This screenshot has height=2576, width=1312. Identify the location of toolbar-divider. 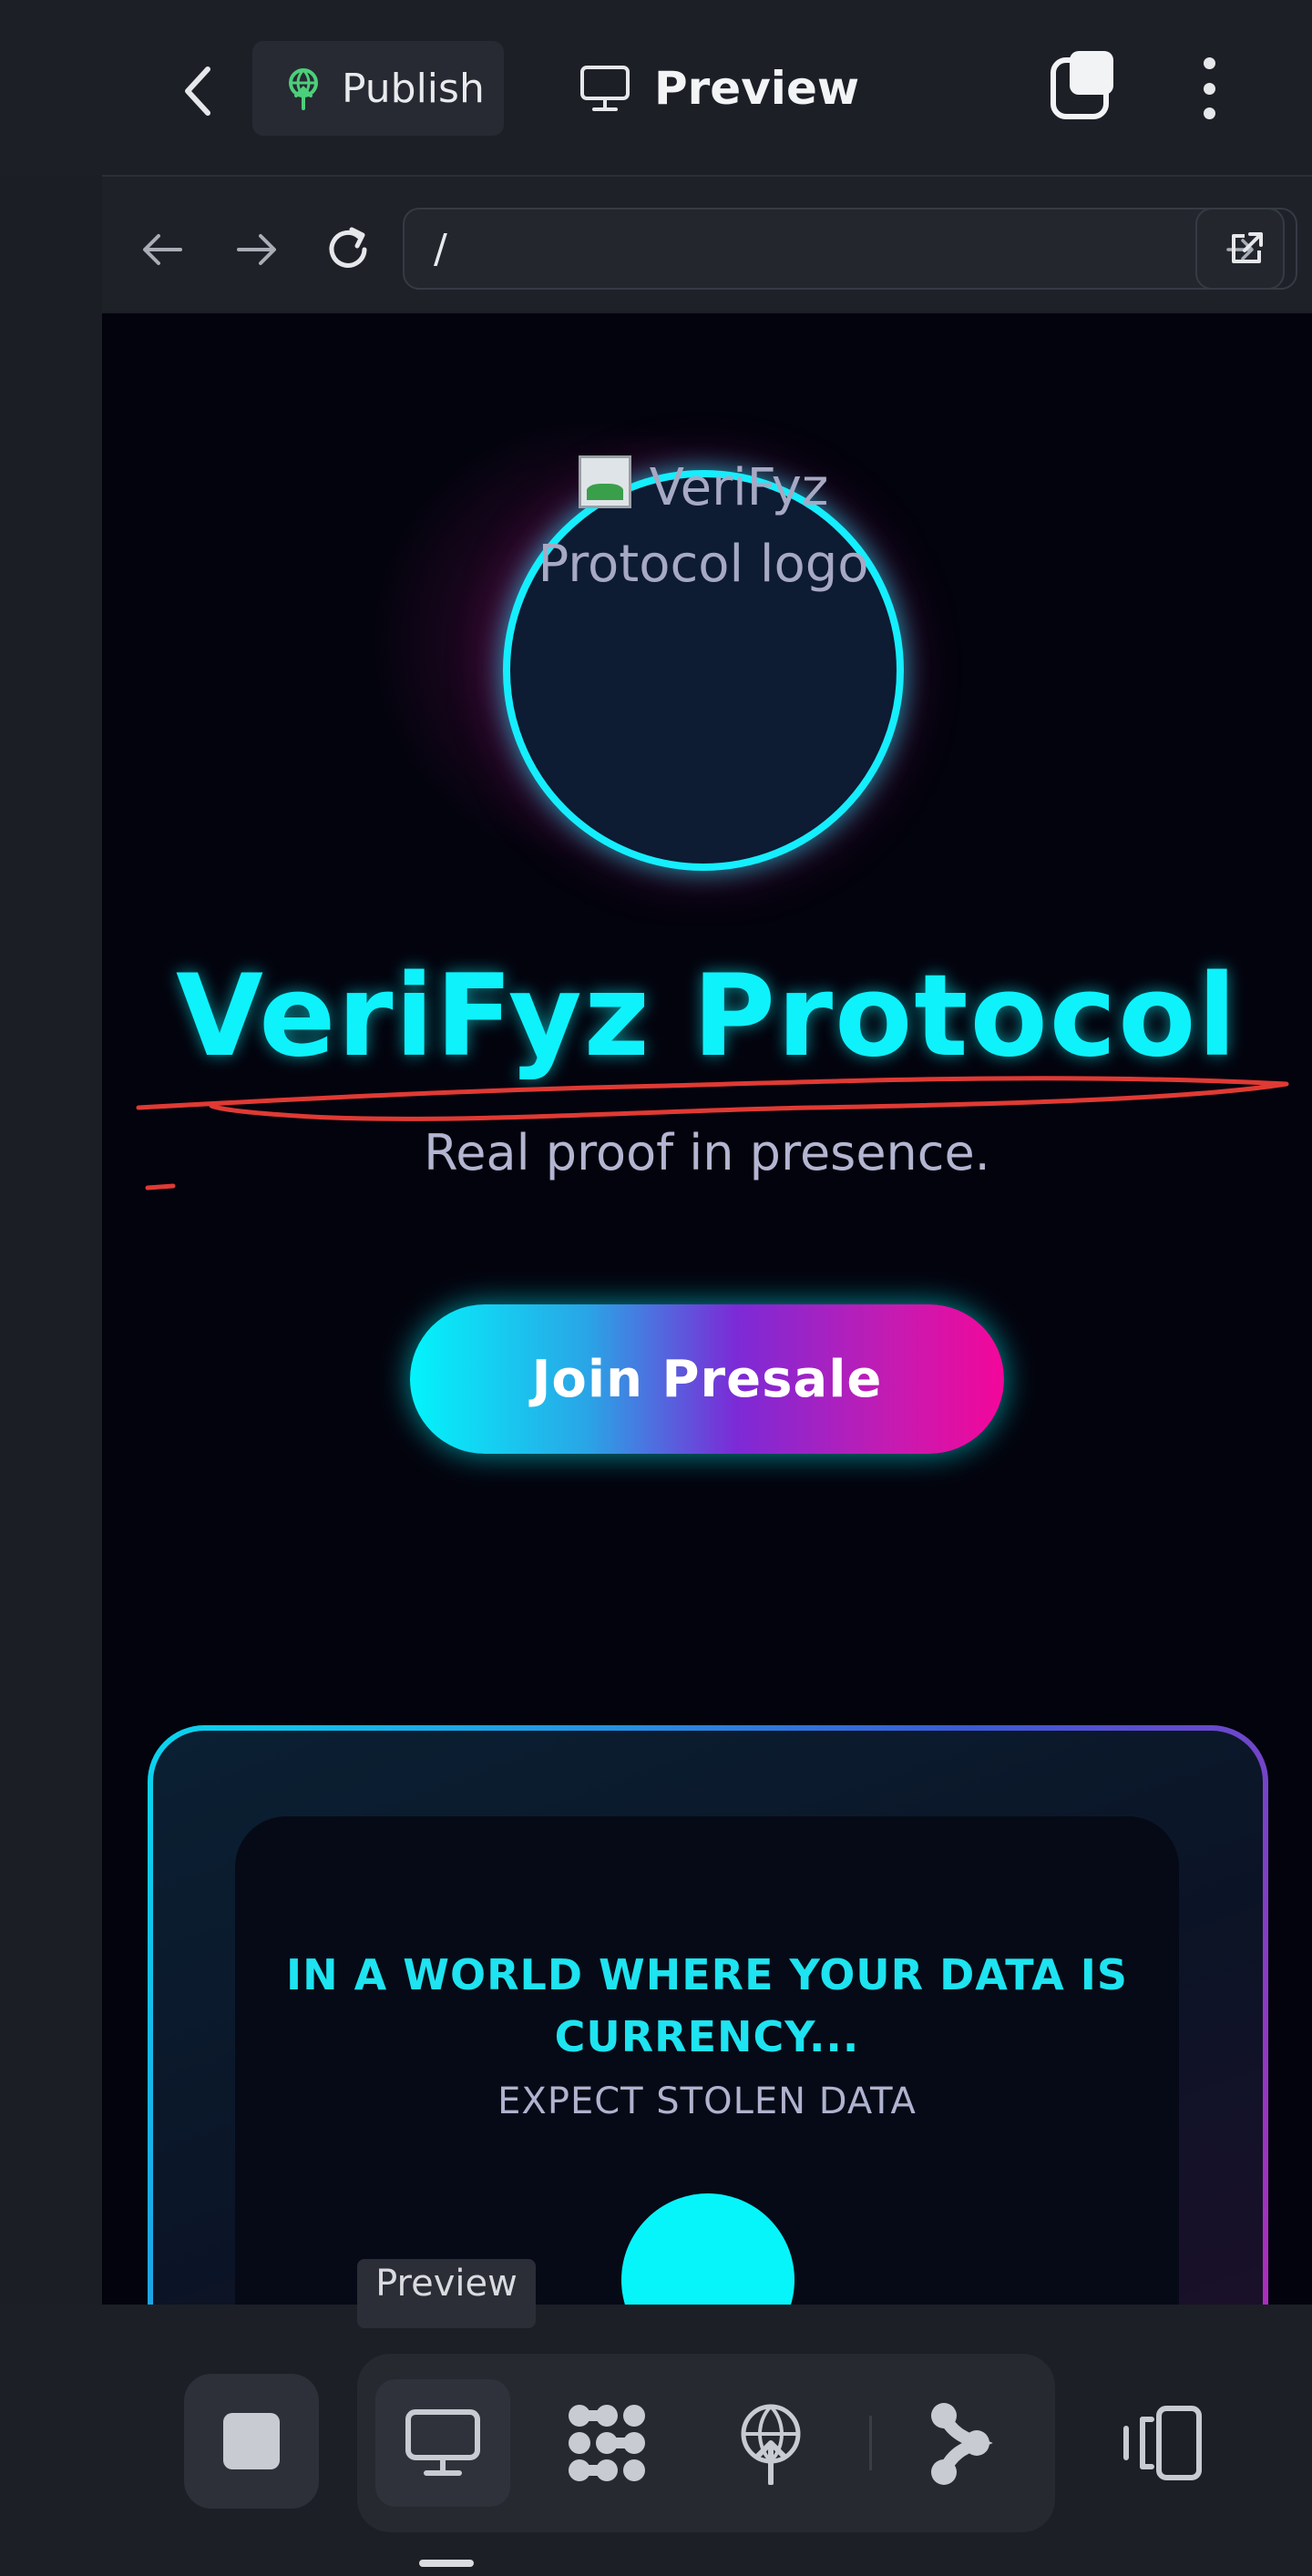
(870, 2443).